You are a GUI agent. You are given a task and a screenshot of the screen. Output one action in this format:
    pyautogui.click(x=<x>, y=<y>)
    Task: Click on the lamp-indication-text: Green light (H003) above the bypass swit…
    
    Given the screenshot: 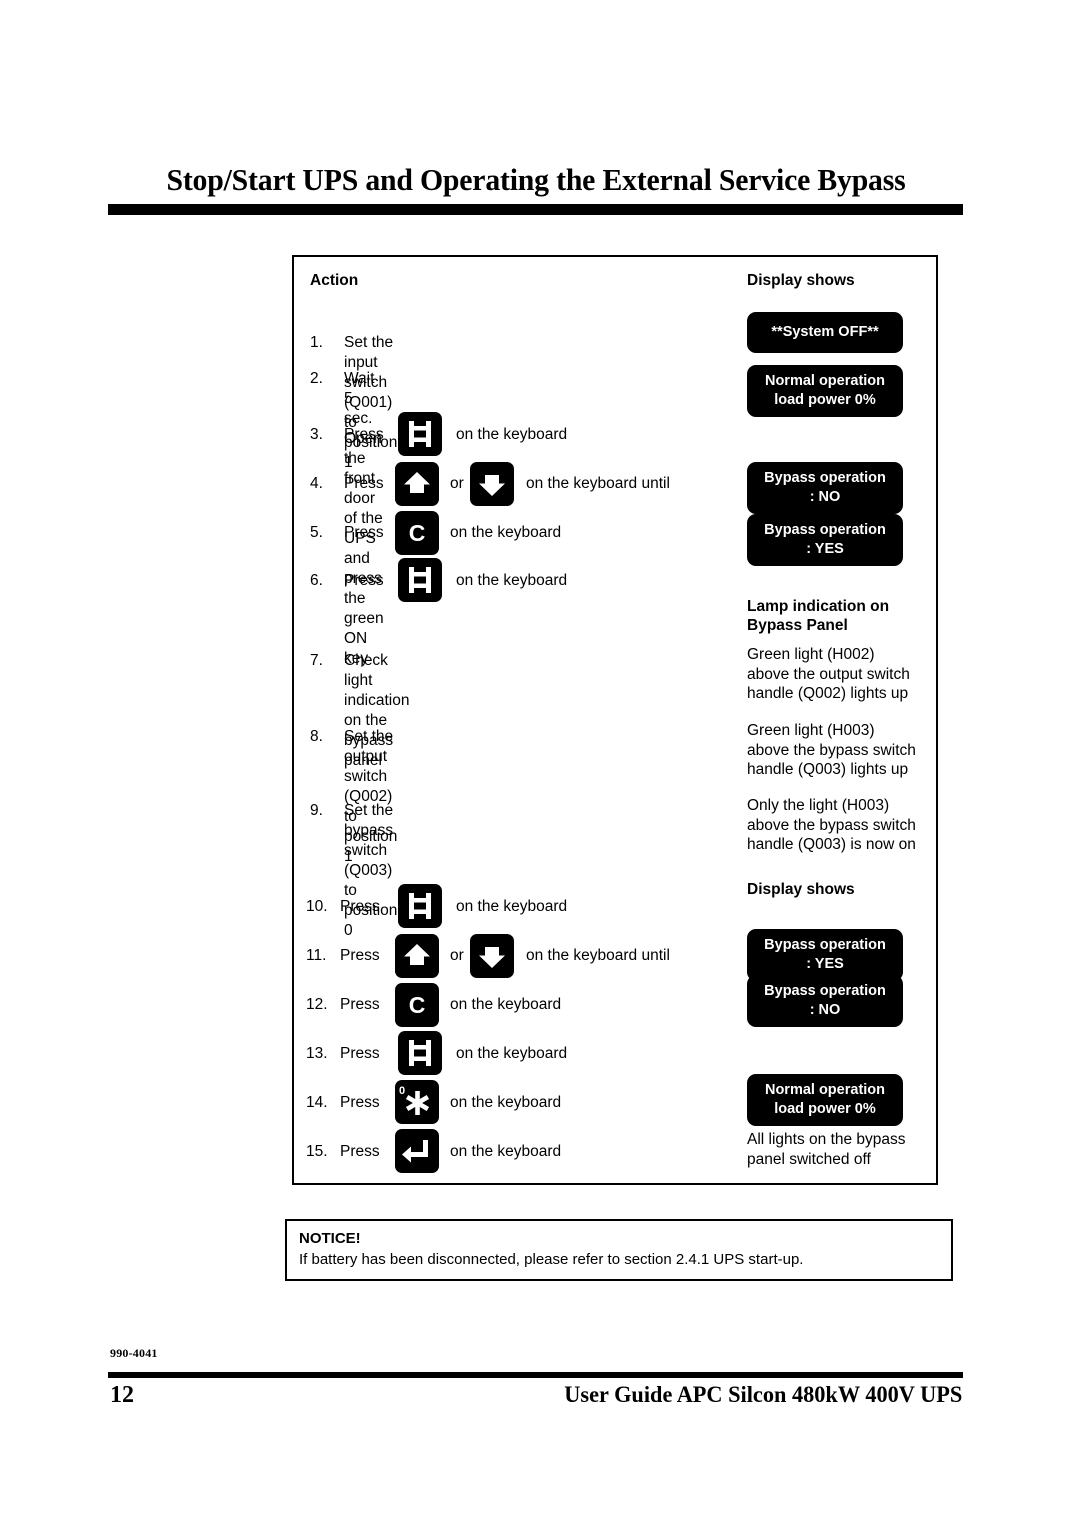 What is the action you would take?
    pyautogui.click(x=831, y=750)
    